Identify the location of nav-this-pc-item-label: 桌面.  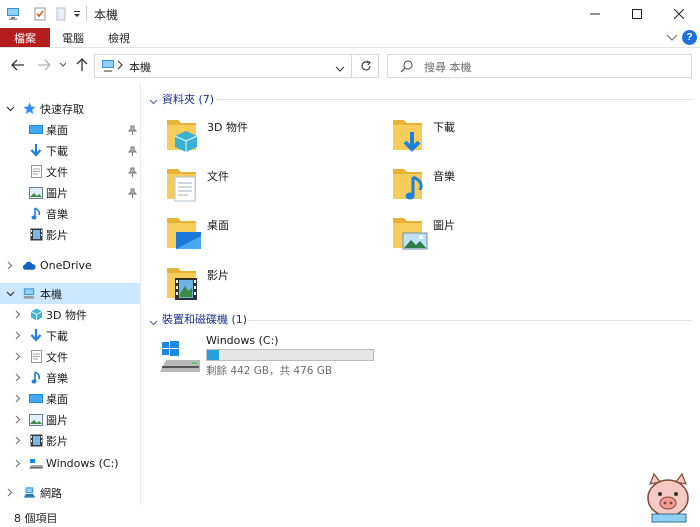
(57, 399).